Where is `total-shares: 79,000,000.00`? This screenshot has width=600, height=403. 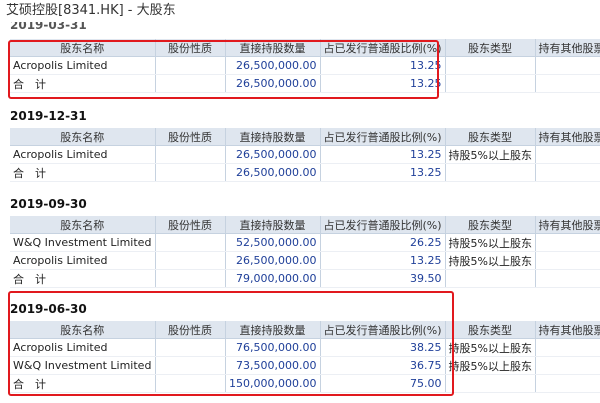
total-shares: 79,000,000.00 is located at coordinates (273, 278).